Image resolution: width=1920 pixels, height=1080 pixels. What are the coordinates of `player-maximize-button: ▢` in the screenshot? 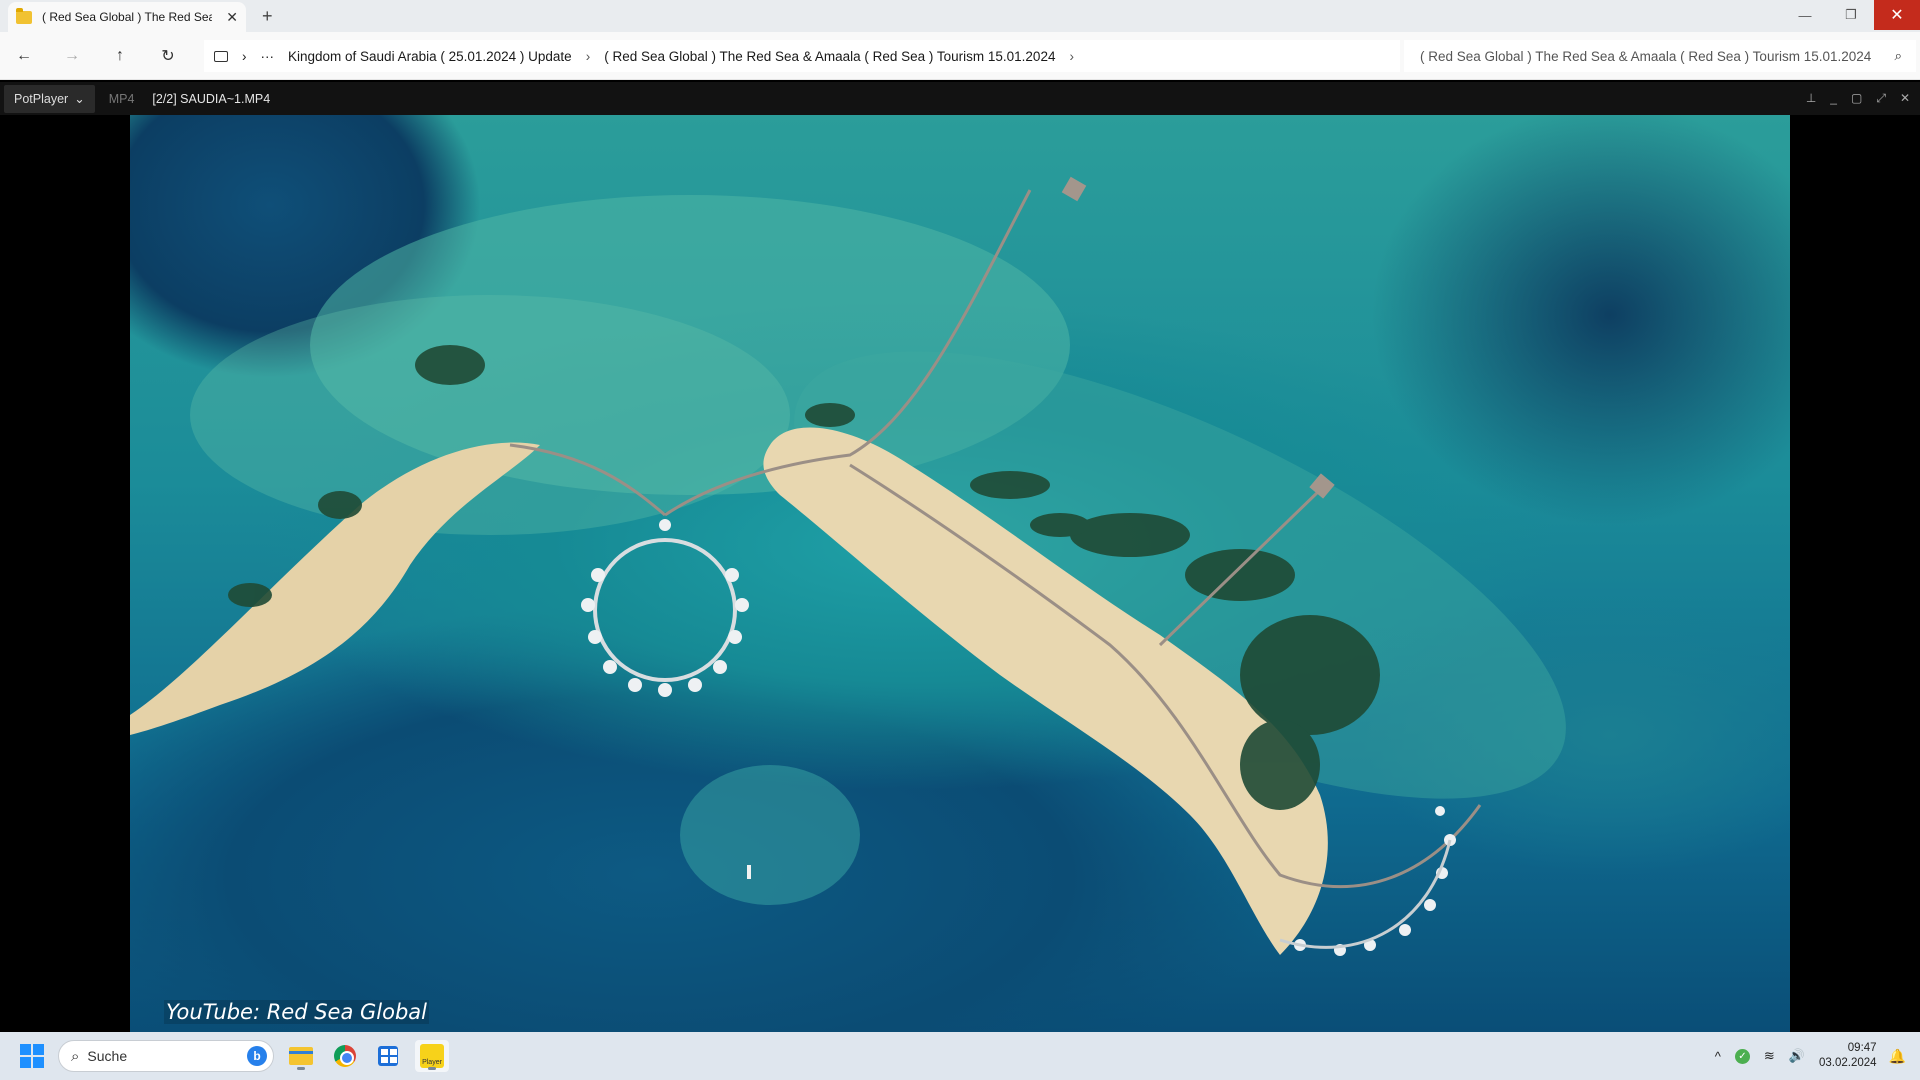 It's located at (1856, 98).